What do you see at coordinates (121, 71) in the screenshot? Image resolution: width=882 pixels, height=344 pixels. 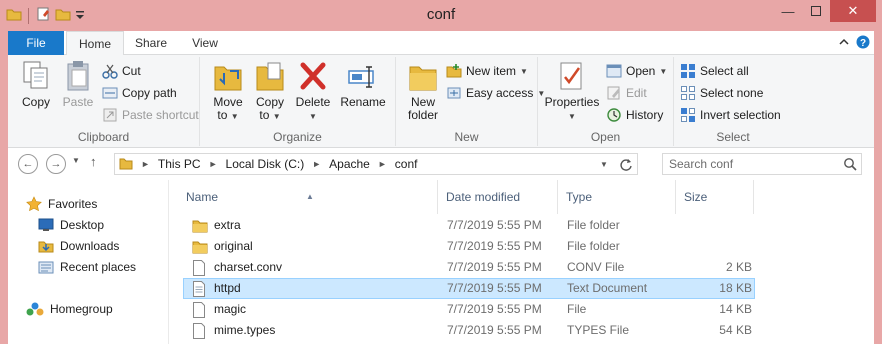 I see `cut-button: Cut` at bounding box center [121, 71].